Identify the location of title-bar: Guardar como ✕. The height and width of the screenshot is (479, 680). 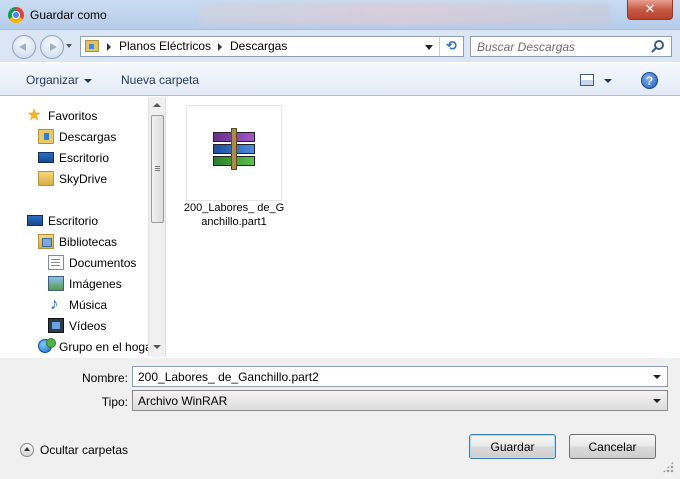
(340, 15).